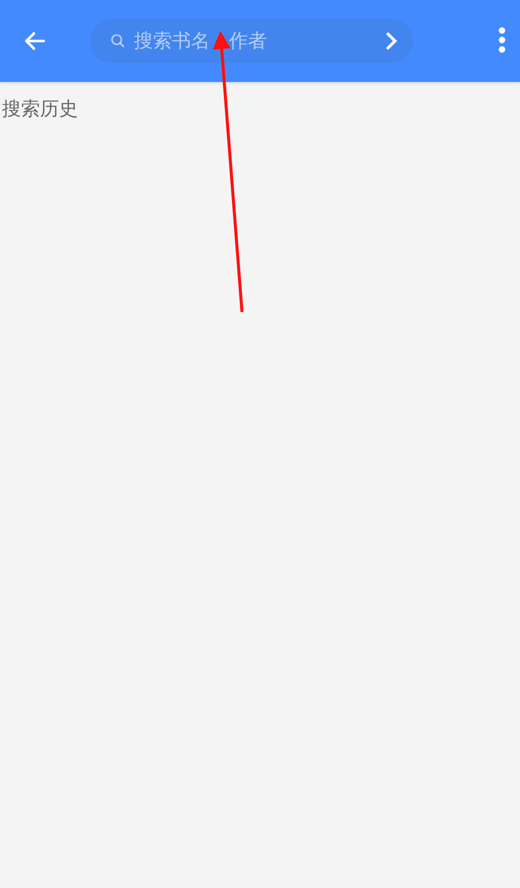 This screenshot has height=888, width=520. What do you see at coordinates (118, 41) in the screenshot?
I see `search-icon` at bounding box center [118, 41].